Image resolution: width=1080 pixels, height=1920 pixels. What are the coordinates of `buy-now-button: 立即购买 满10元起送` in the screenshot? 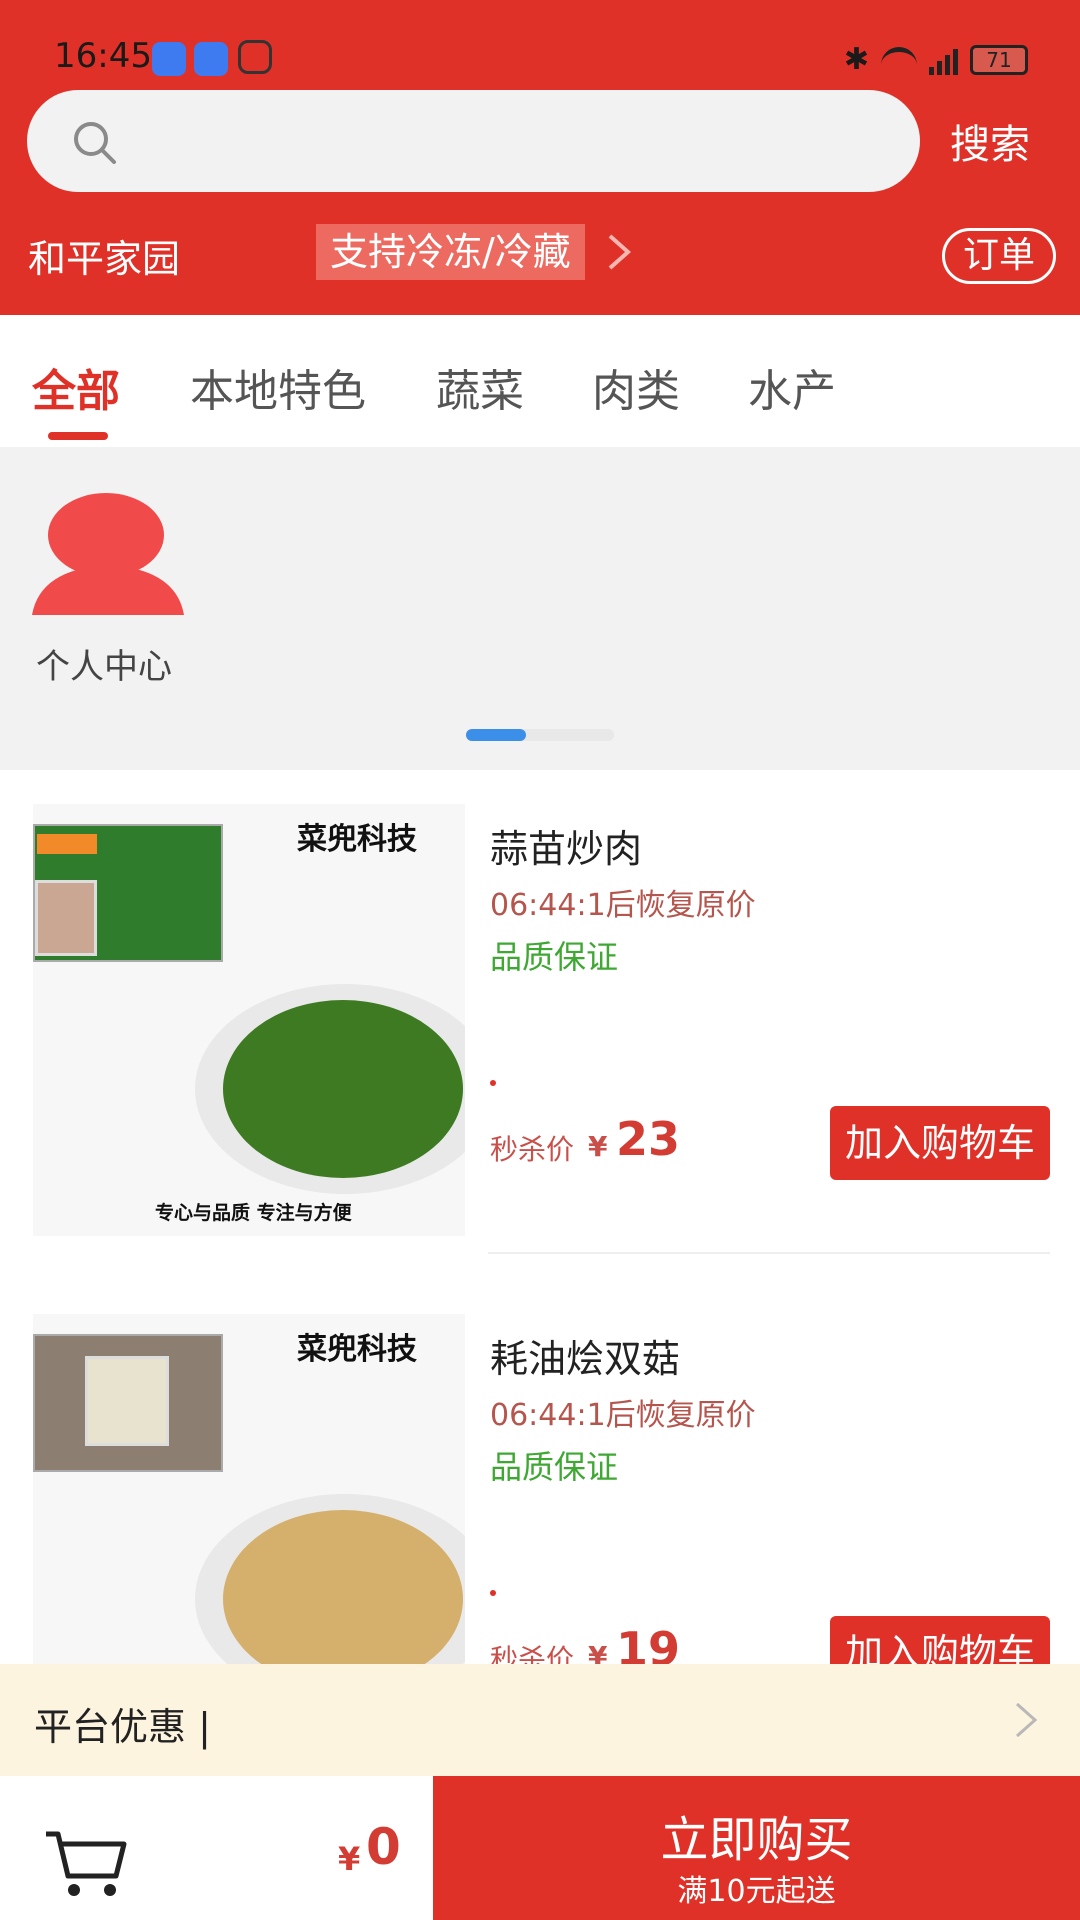 It's located at (756, 1848).